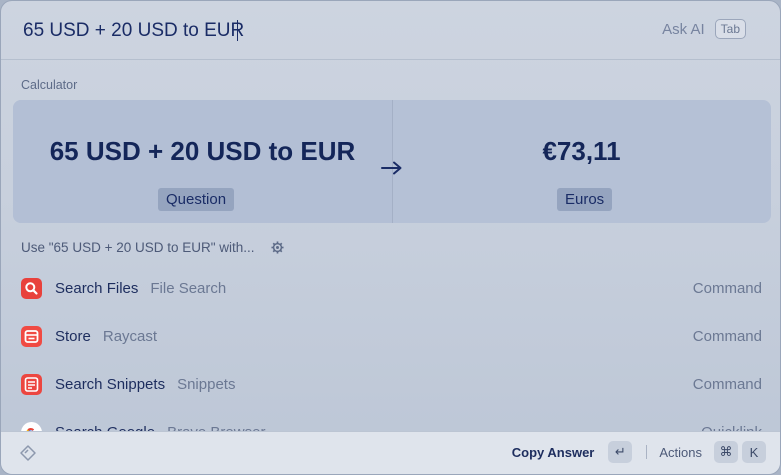 The height and width of the screenshot is (475, 781). What do you see at coordinates (28, 453) in the screenshot?
I see `raycast-logo-icon` at bounding box center [28, 453].